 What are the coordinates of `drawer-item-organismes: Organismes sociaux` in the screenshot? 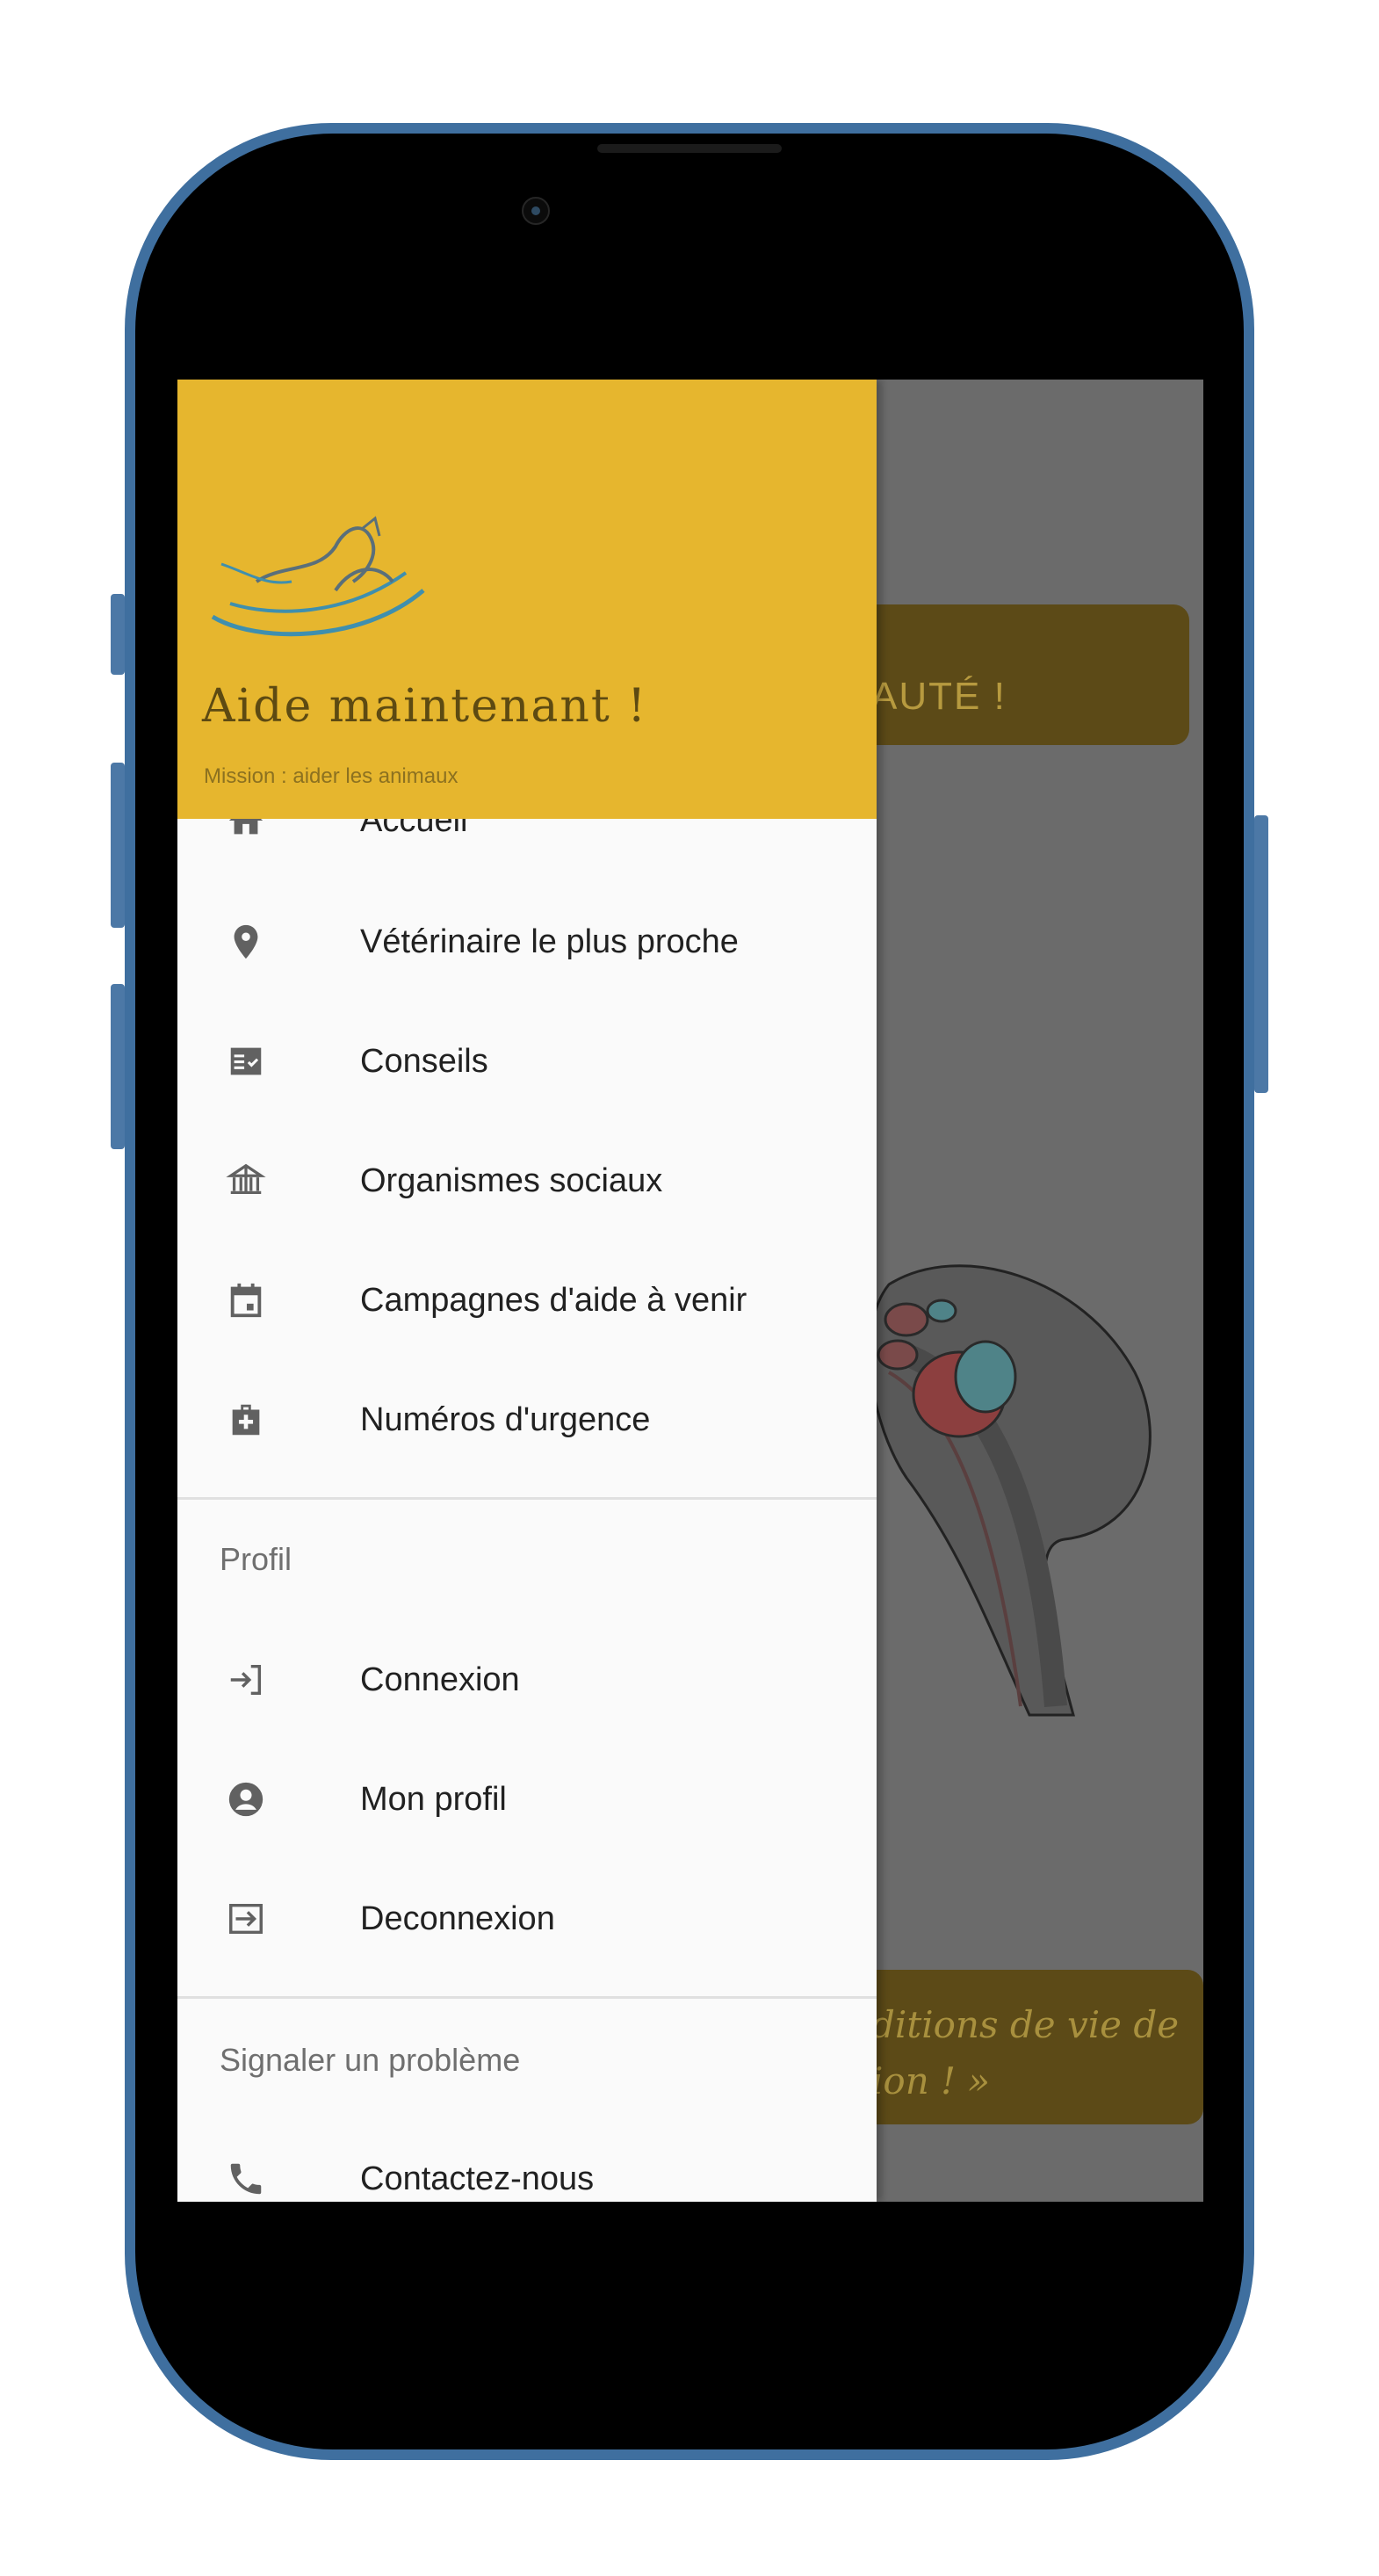 It's located at (527, 1181).